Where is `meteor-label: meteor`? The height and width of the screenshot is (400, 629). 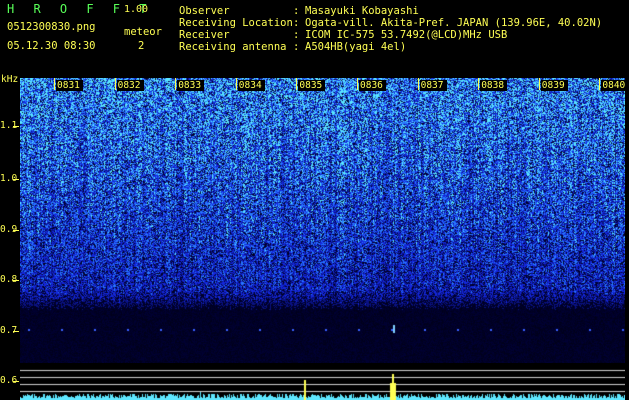 meteor-label: meteor is located at coordinates (143, 32).